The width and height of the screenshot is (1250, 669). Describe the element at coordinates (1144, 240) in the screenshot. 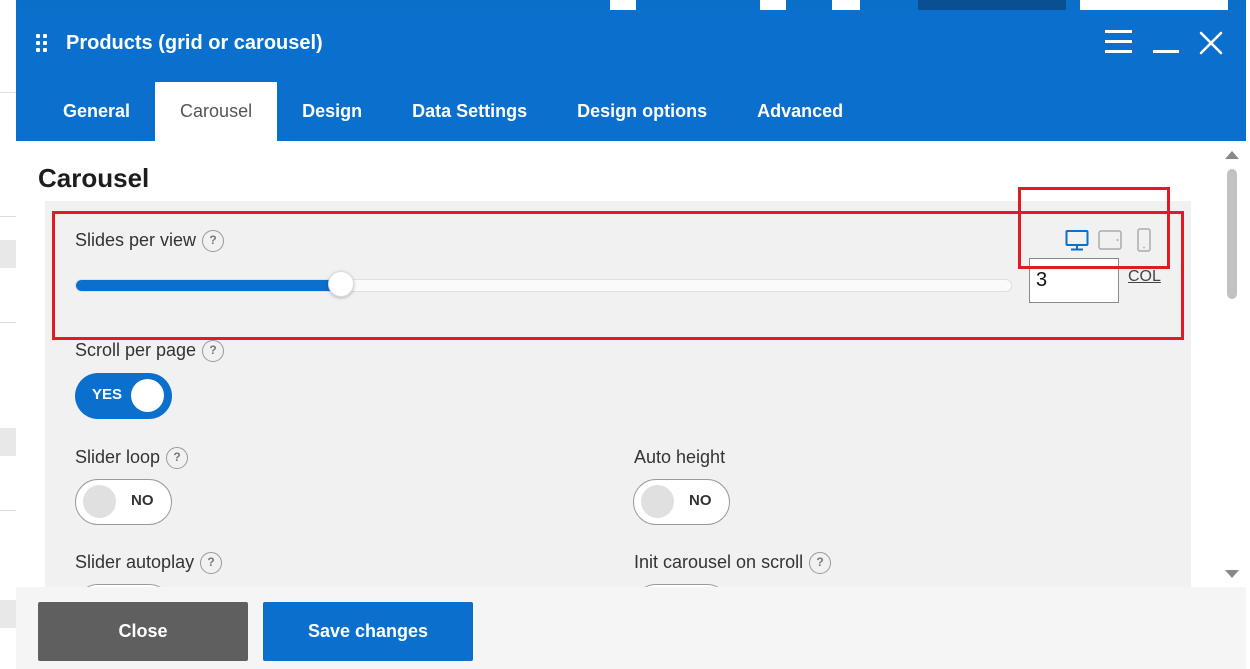

I see `mobile-icon` at that location.